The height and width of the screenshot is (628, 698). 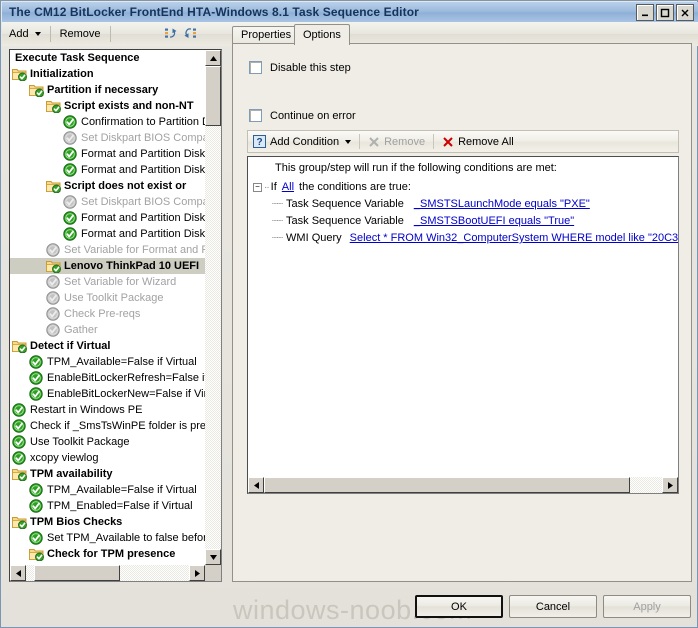 I want to click on tree-item: Script does not exist or, so click(x=108, y=186).